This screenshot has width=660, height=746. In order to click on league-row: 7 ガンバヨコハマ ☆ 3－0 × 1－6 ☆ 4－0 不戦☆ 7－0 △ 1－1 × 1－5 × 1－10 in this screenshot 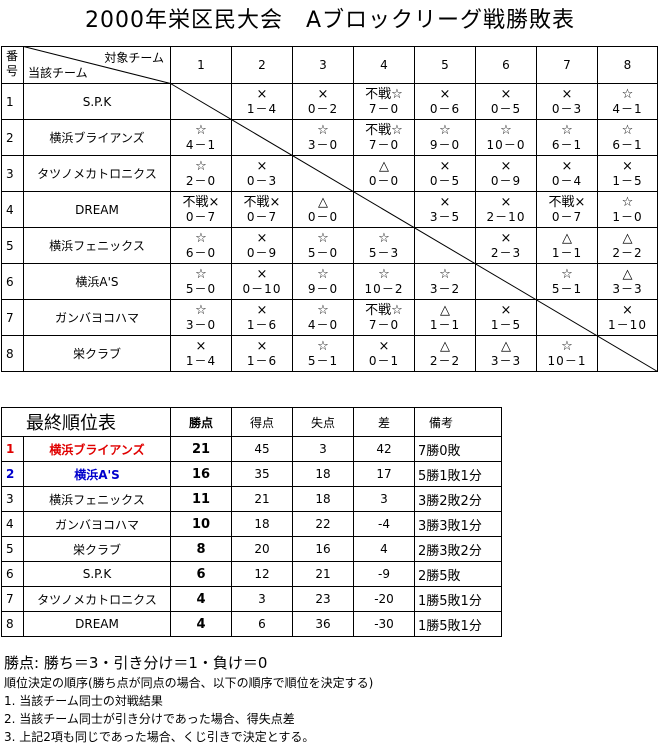, I will do `click(329, 317)`.